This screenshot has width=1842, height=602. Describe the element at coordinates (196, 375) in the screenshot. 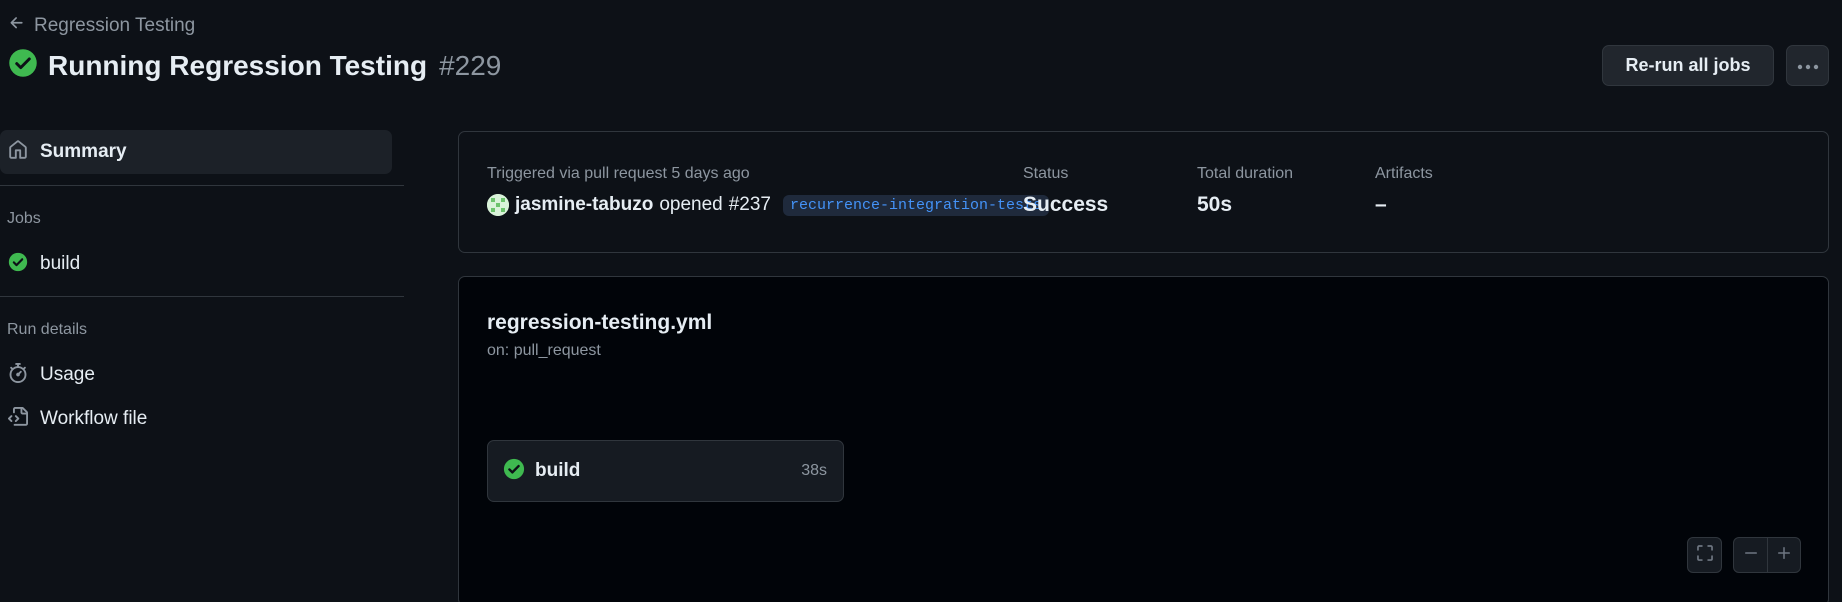

I see `sidebar-item-usage: Usage` at that location.